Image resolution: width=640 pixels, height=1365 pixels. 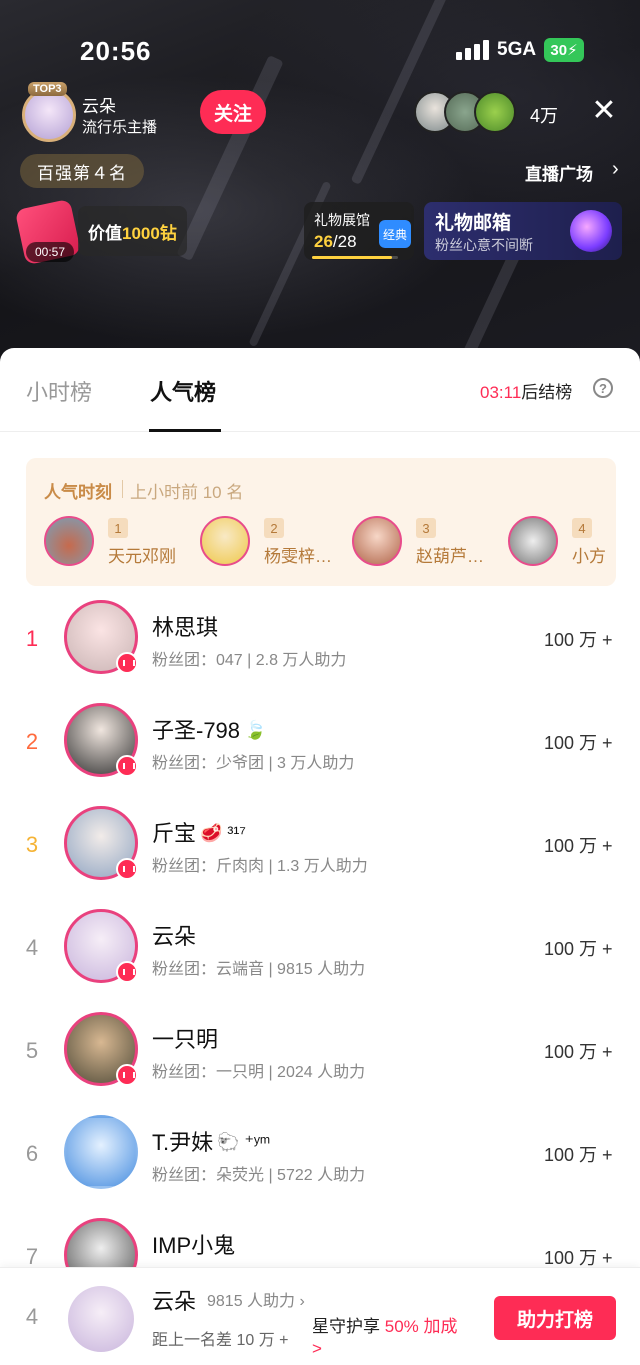 What do you see at coordinates (603, 388) in the screenshot?
I see `help-icon: ?` at bounding box center [603, 388].